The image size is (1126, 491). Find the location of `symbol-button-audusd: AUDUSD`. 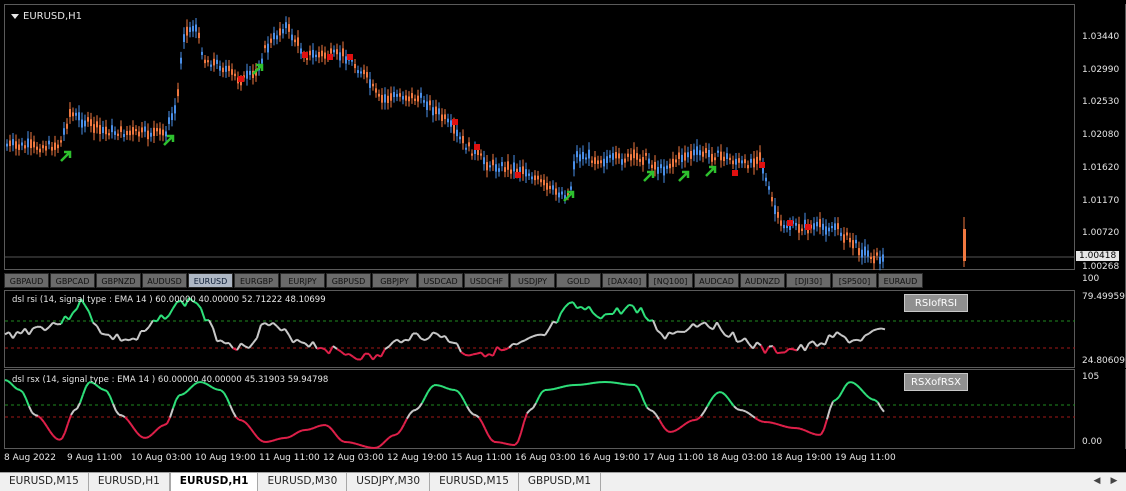

symbol-button-audusd: AUDUSD is located at coordinates (164, 280).